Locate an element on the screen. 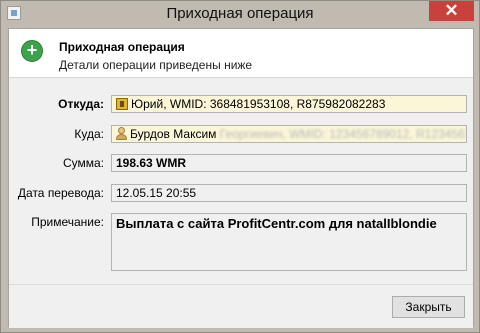 Image resolution: width=480 pixels, height=333 pixels. close-icon: ✕ is located at coordinates (451, 10).